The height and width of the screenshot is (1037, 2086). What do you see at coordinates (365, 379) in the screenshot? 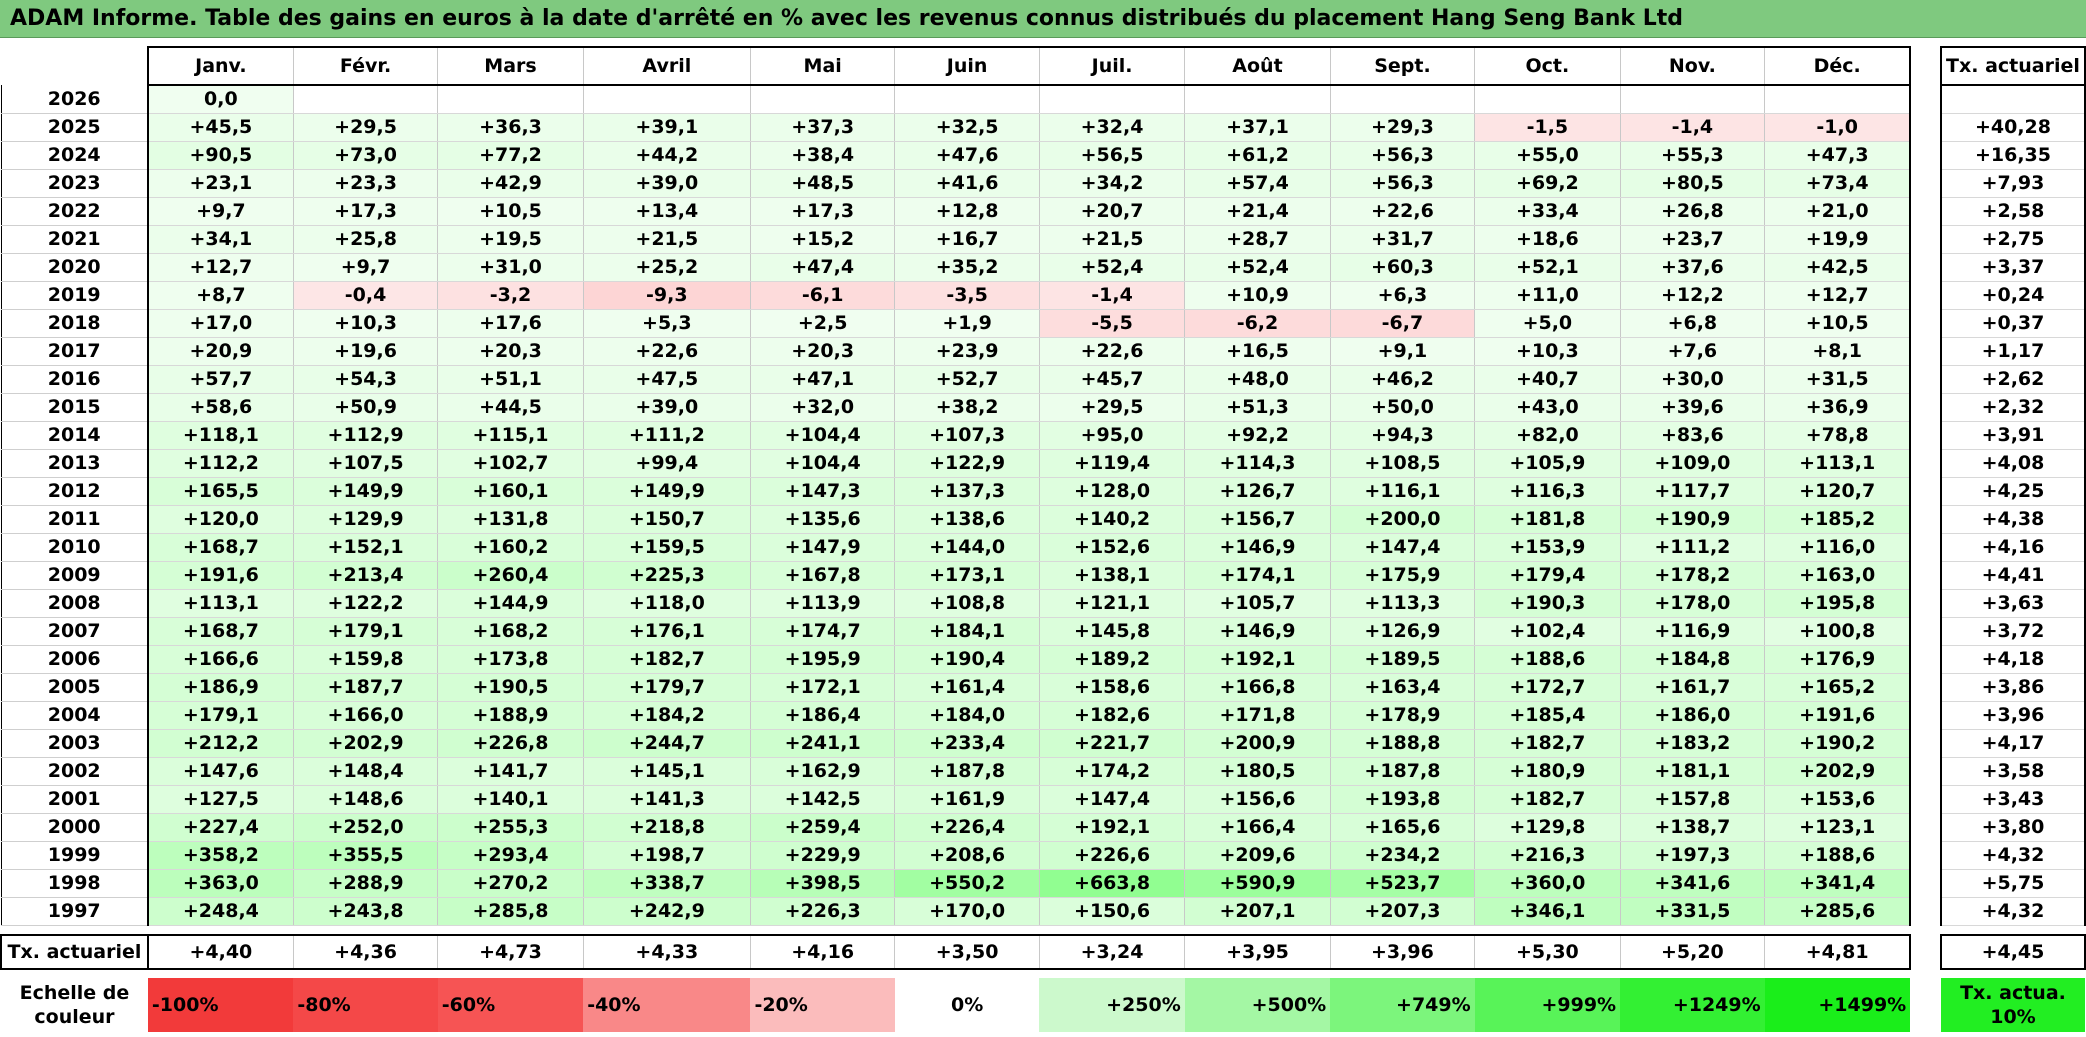
I see `gain-cell: +54,3` at bounding box center [365, 379].